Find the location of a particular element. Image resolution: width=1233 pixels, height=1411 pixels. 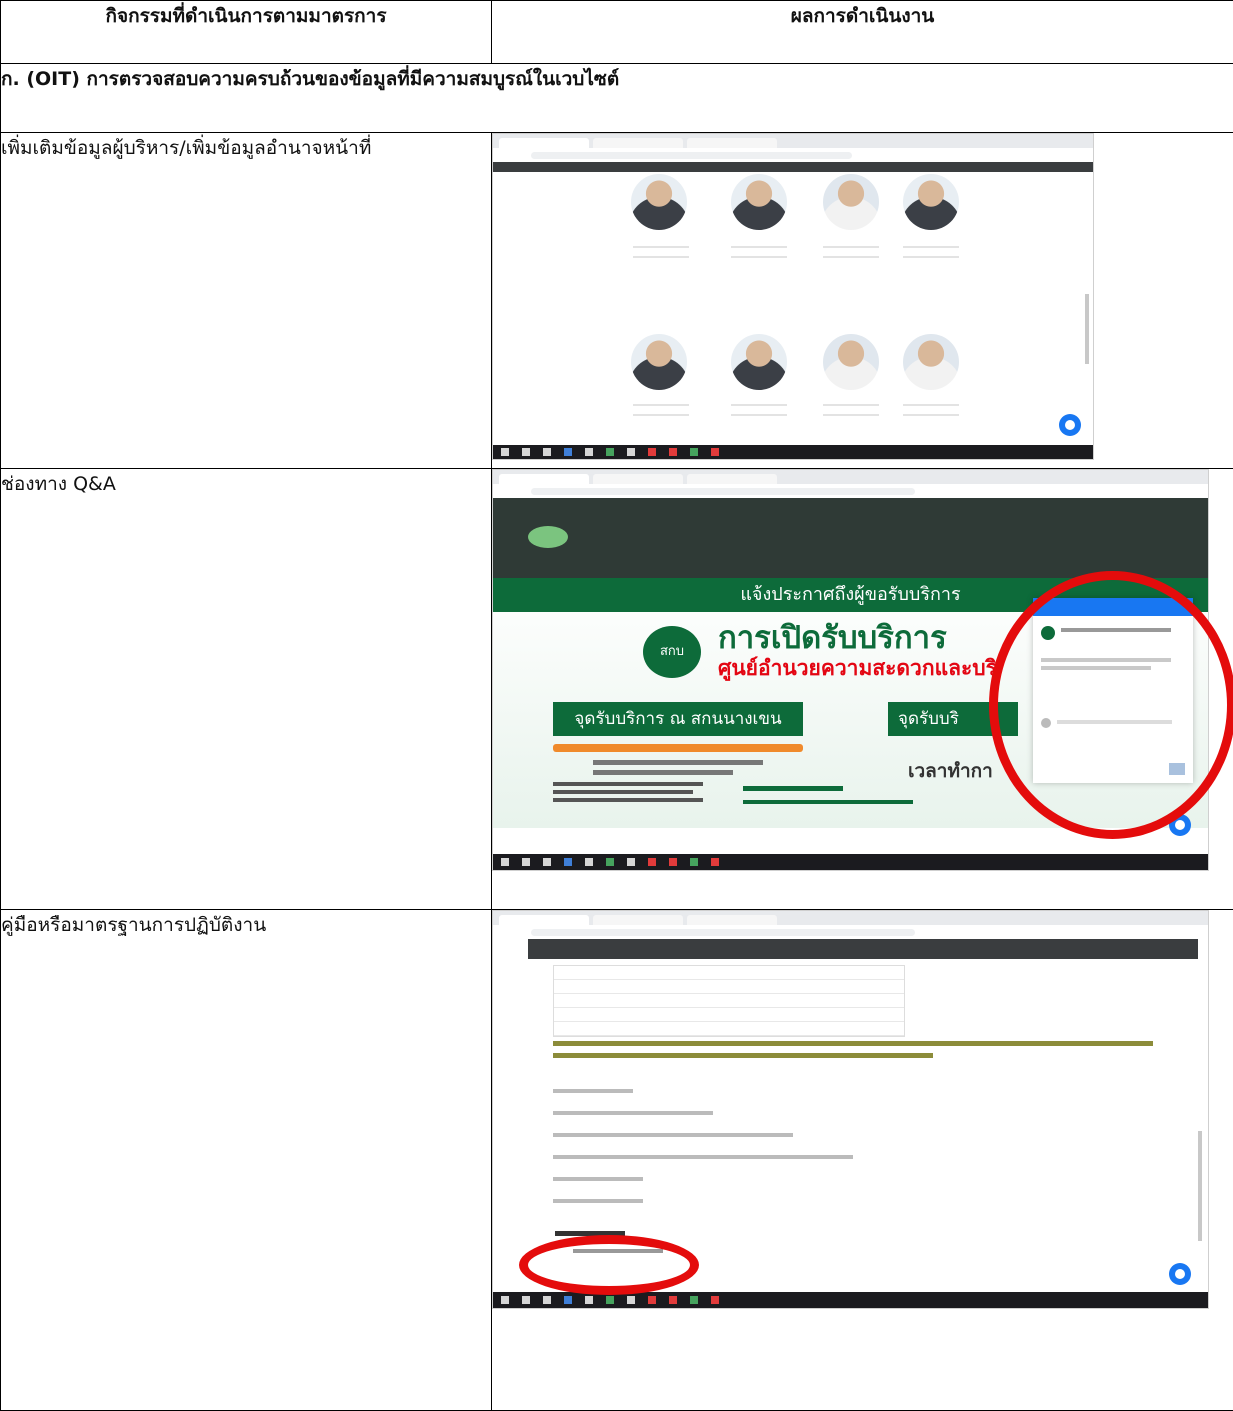

row-label-manual: คู่มือหรือมาตรฐานการปฏิบัติงาน is located at coordinates (246, 1160).